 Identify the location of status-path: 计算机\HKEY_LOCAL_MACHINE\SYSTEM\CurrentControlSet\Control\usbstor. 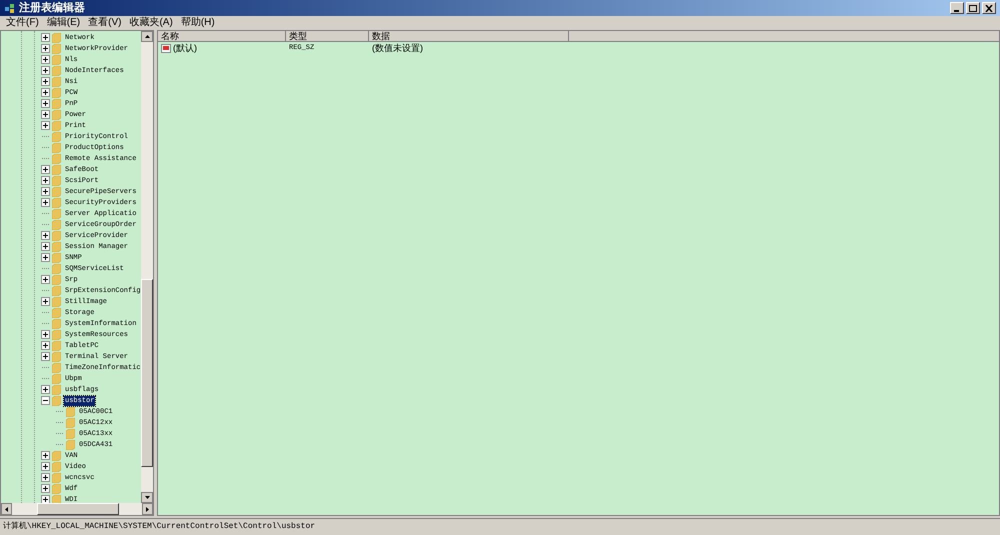
(159, 527).